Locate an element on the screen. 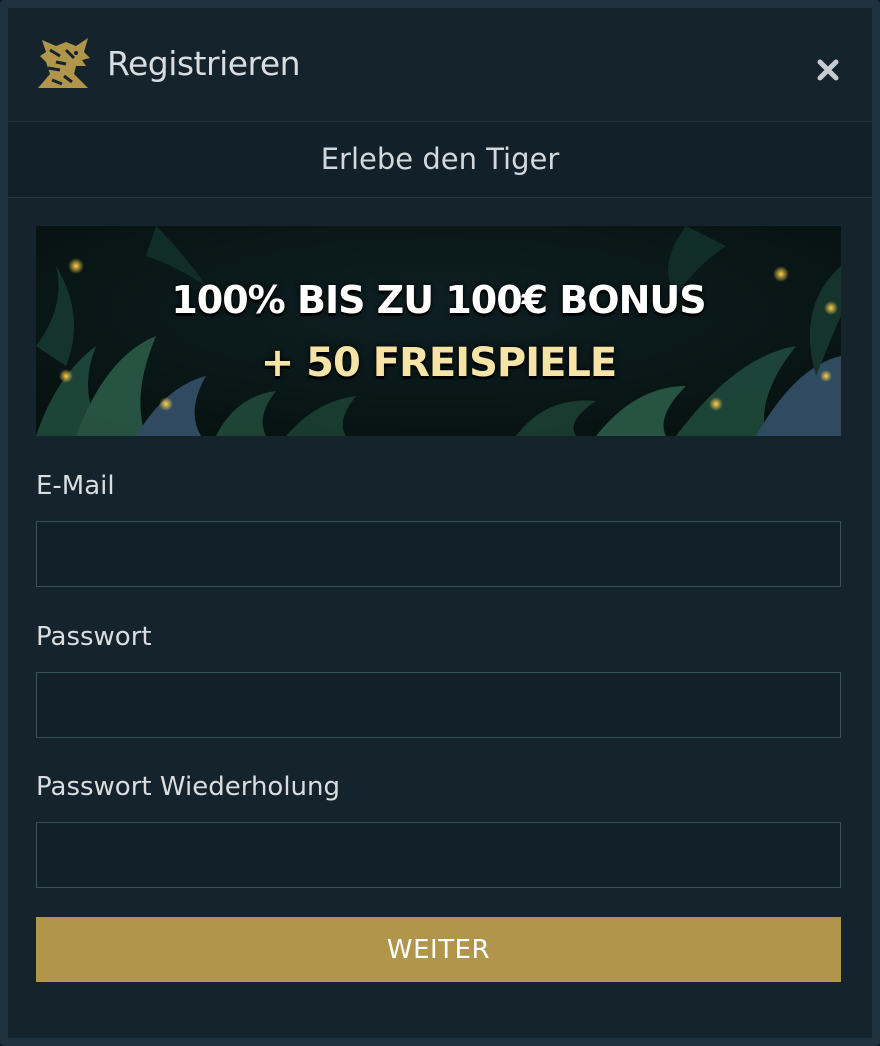 This screenshot has width=880, height=1046. email-label: E-Mail is located at coordinates (75, 486).